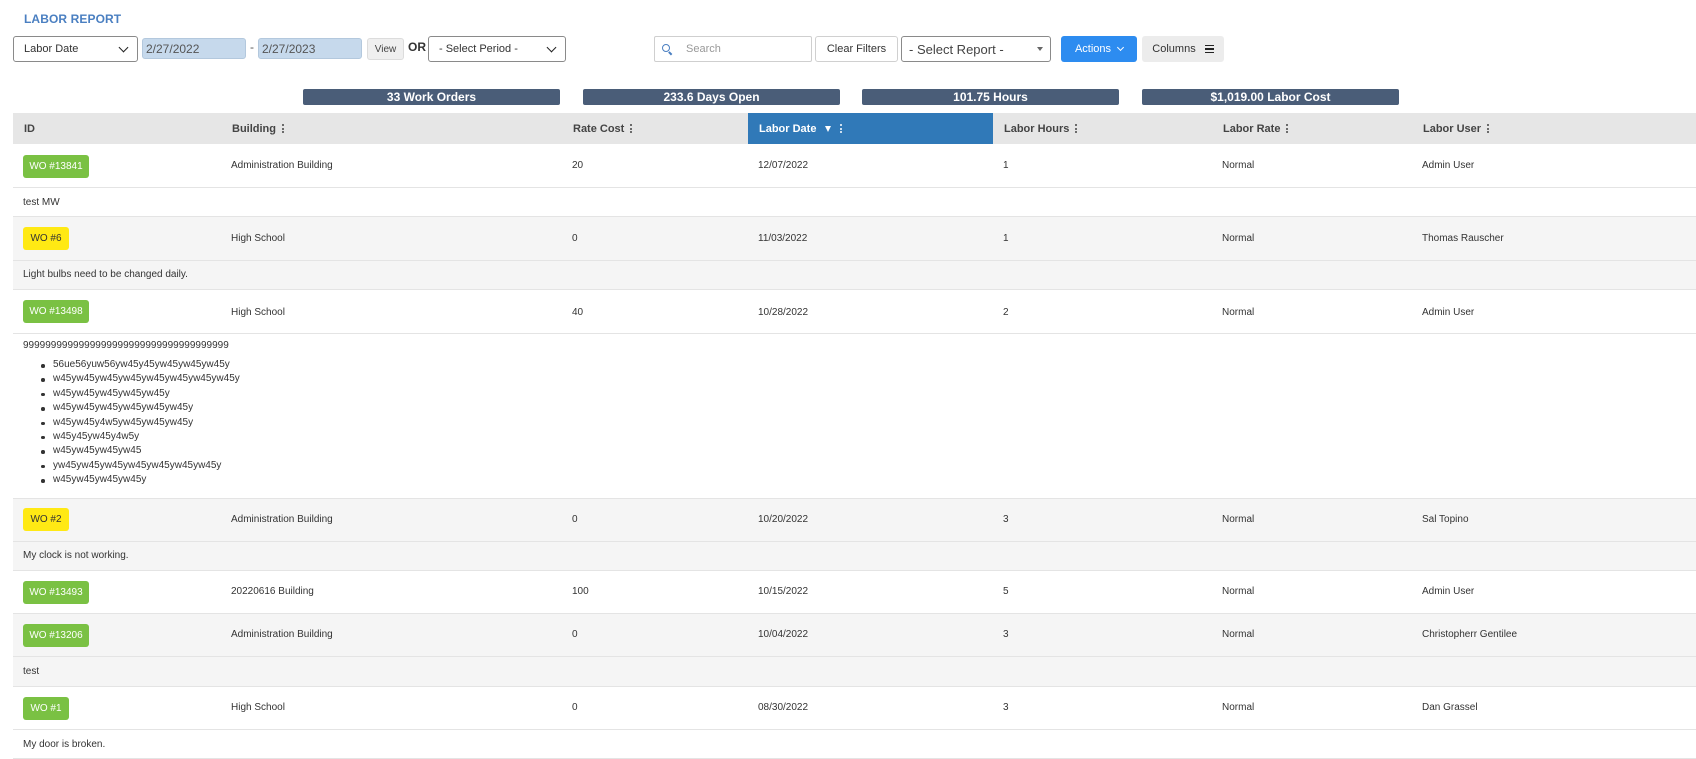  Describe the element at coordinates (870, 128) in the screenshot. I see `column-header-labor-date: Labor Date` at that location.